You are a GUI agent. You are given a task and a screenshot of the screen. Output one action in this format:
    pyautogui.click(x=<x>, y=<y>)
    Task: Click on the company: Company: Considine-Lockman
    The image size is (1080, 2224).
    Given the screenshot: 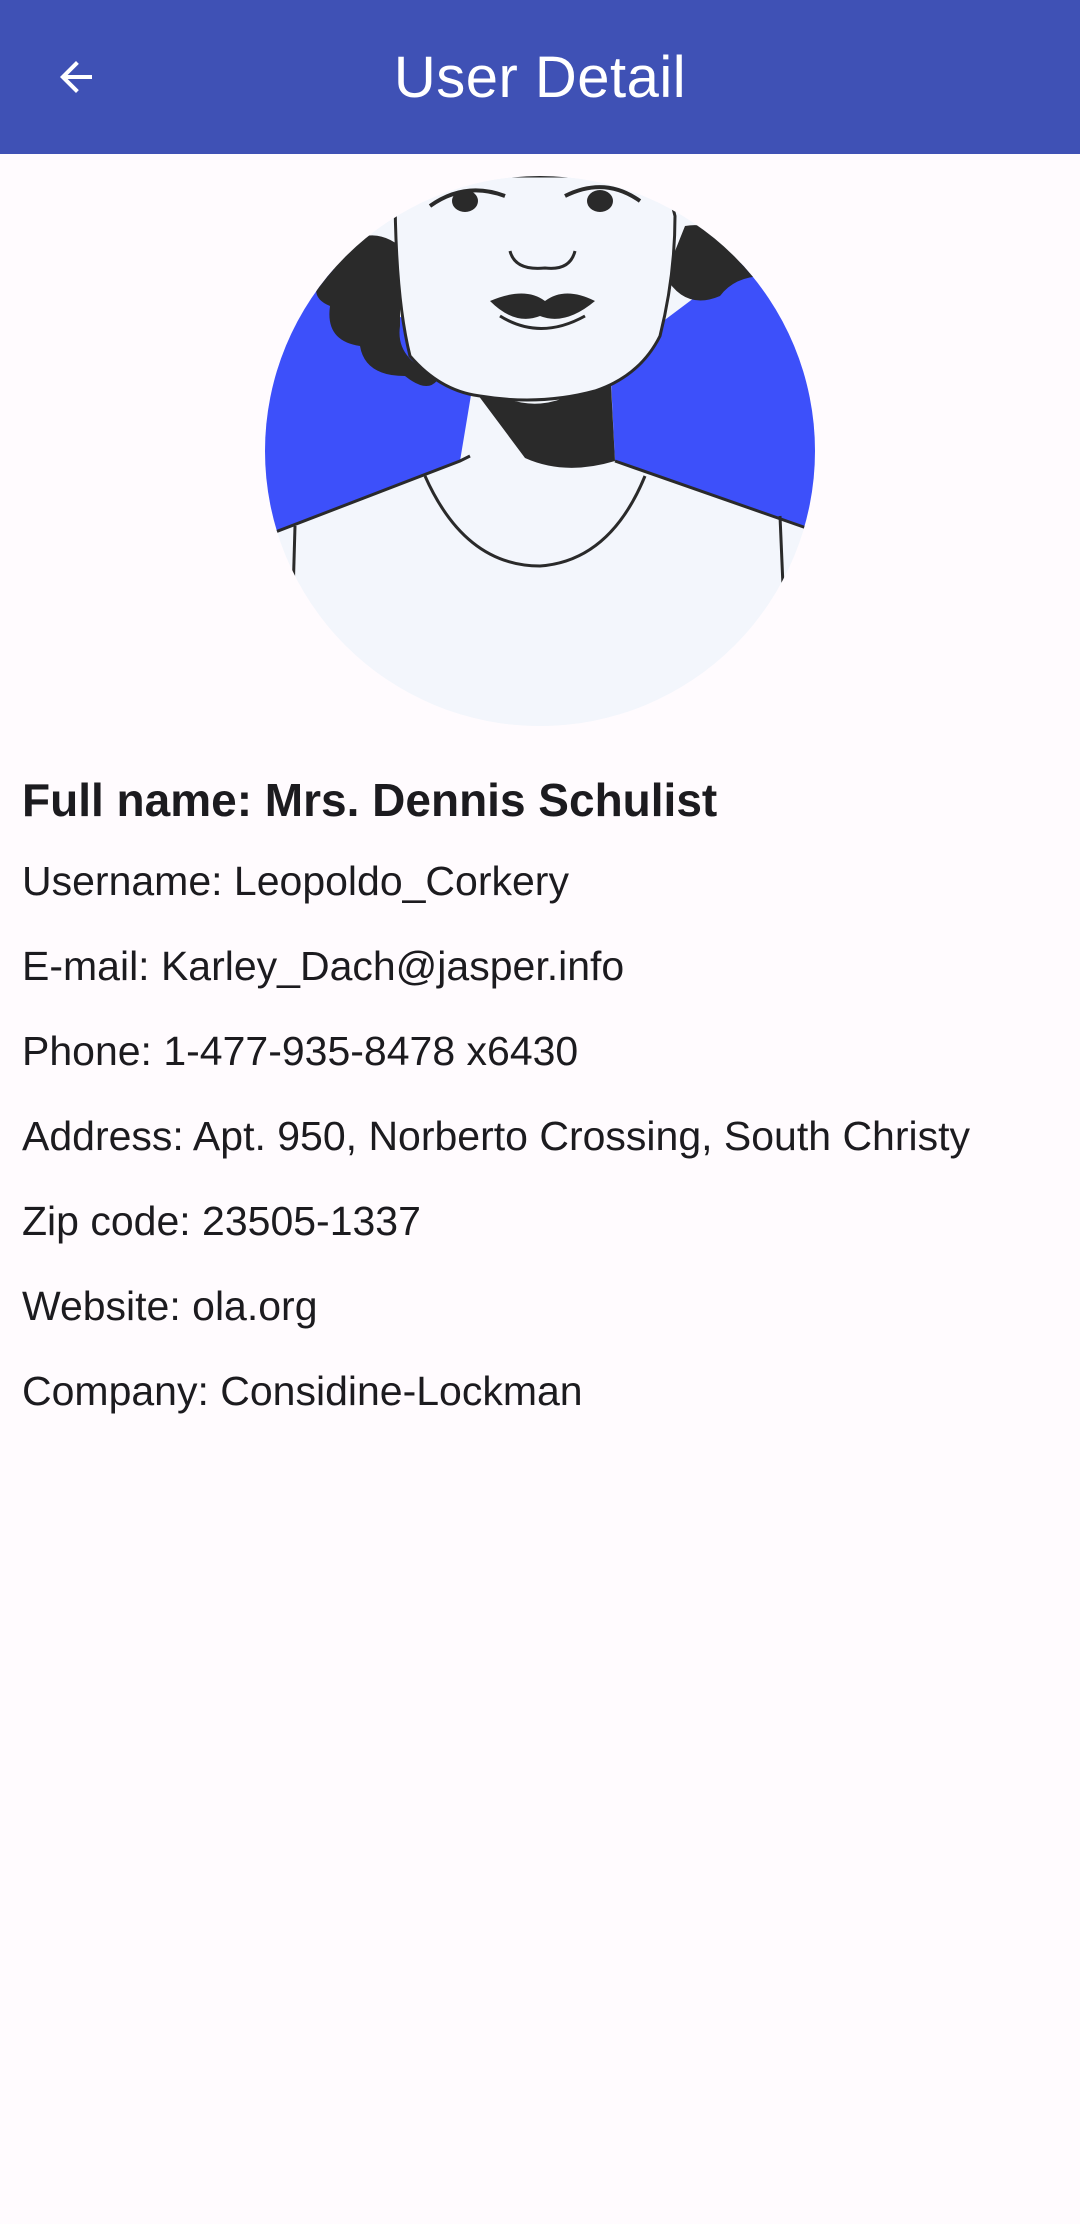 What is the action you would take?
    pyautogui.click(x=302, y=1391)
    